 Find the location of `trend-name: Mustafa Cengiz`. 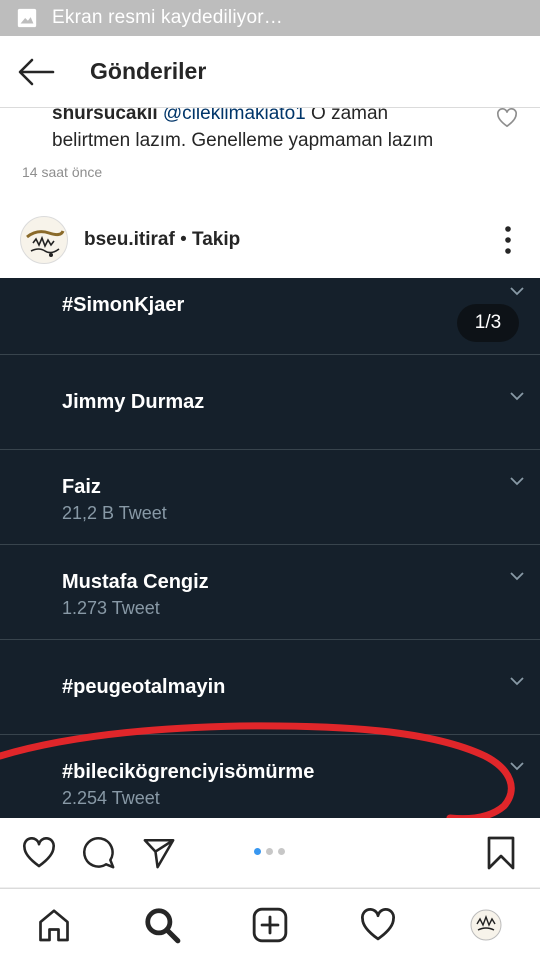

trend-name: Mustafa Cengiz is located at coordinates (135, 582).